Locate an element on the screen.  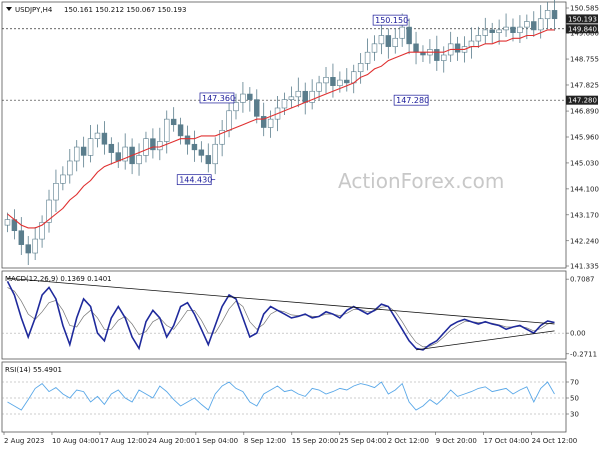
price-annotation: 144.430 is located at coordinates (196, 180).